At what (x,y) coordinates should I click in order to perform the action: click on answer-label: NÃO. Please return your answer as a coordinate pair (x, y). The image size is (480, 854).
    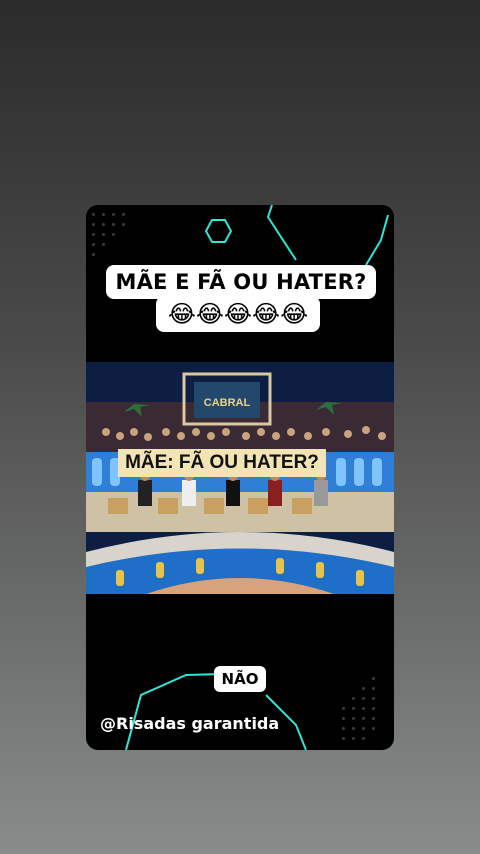
    Looking at the image, I should click on (240, 679).